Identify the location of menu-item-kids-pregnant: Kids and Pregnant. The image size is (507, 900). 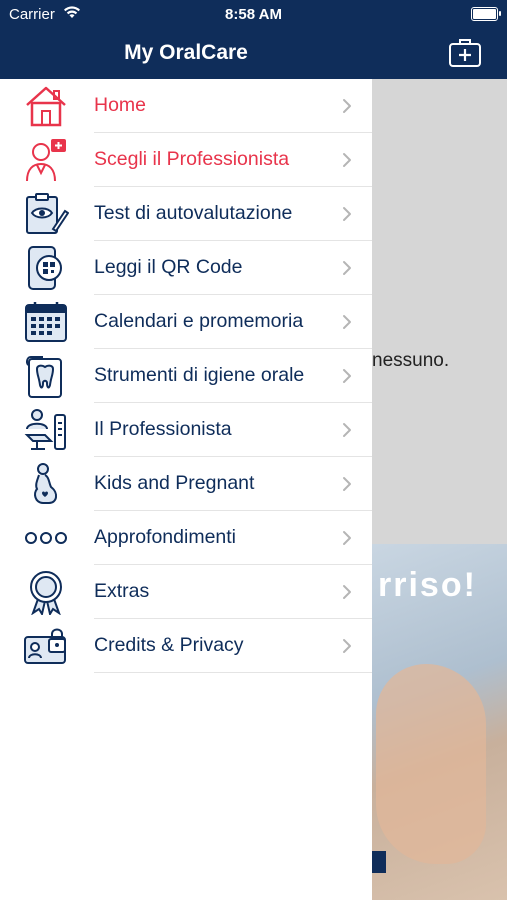
(186, 484).